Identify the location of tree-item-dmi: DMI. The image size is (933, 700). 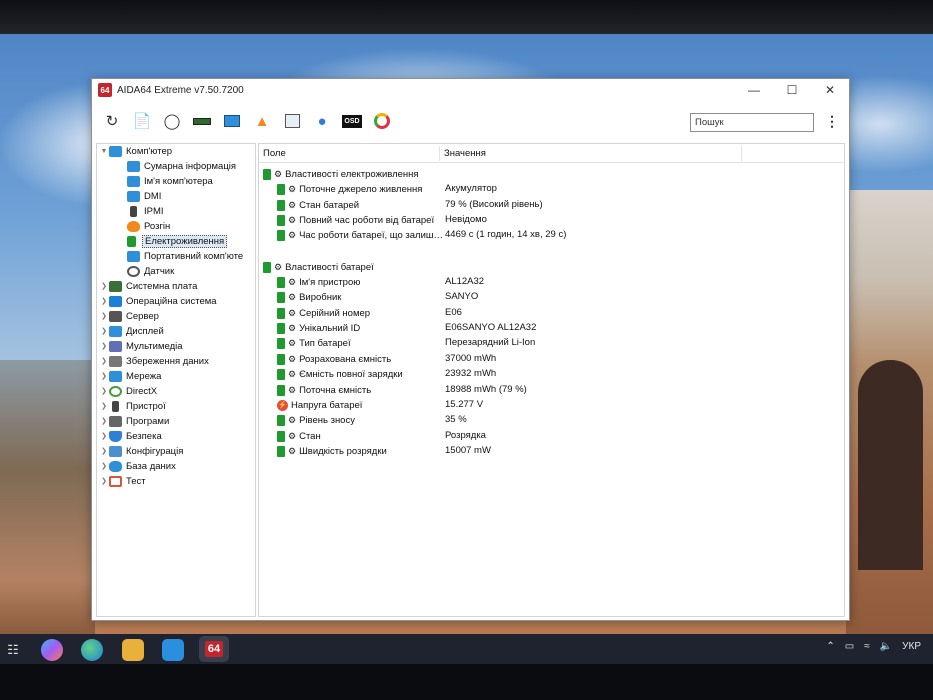
(144, 196).